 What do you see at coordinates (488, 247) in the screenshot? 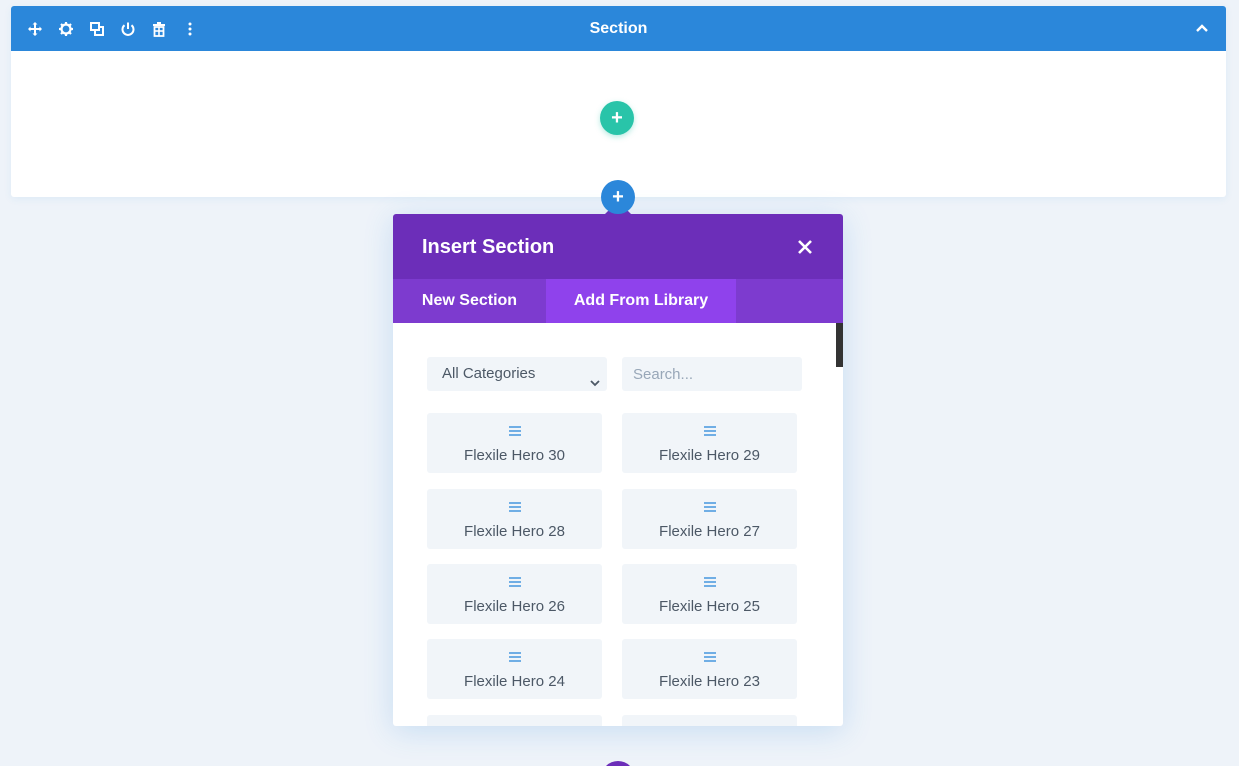
I see `modal-title: Insert Section` at bounding box center [488, 247].